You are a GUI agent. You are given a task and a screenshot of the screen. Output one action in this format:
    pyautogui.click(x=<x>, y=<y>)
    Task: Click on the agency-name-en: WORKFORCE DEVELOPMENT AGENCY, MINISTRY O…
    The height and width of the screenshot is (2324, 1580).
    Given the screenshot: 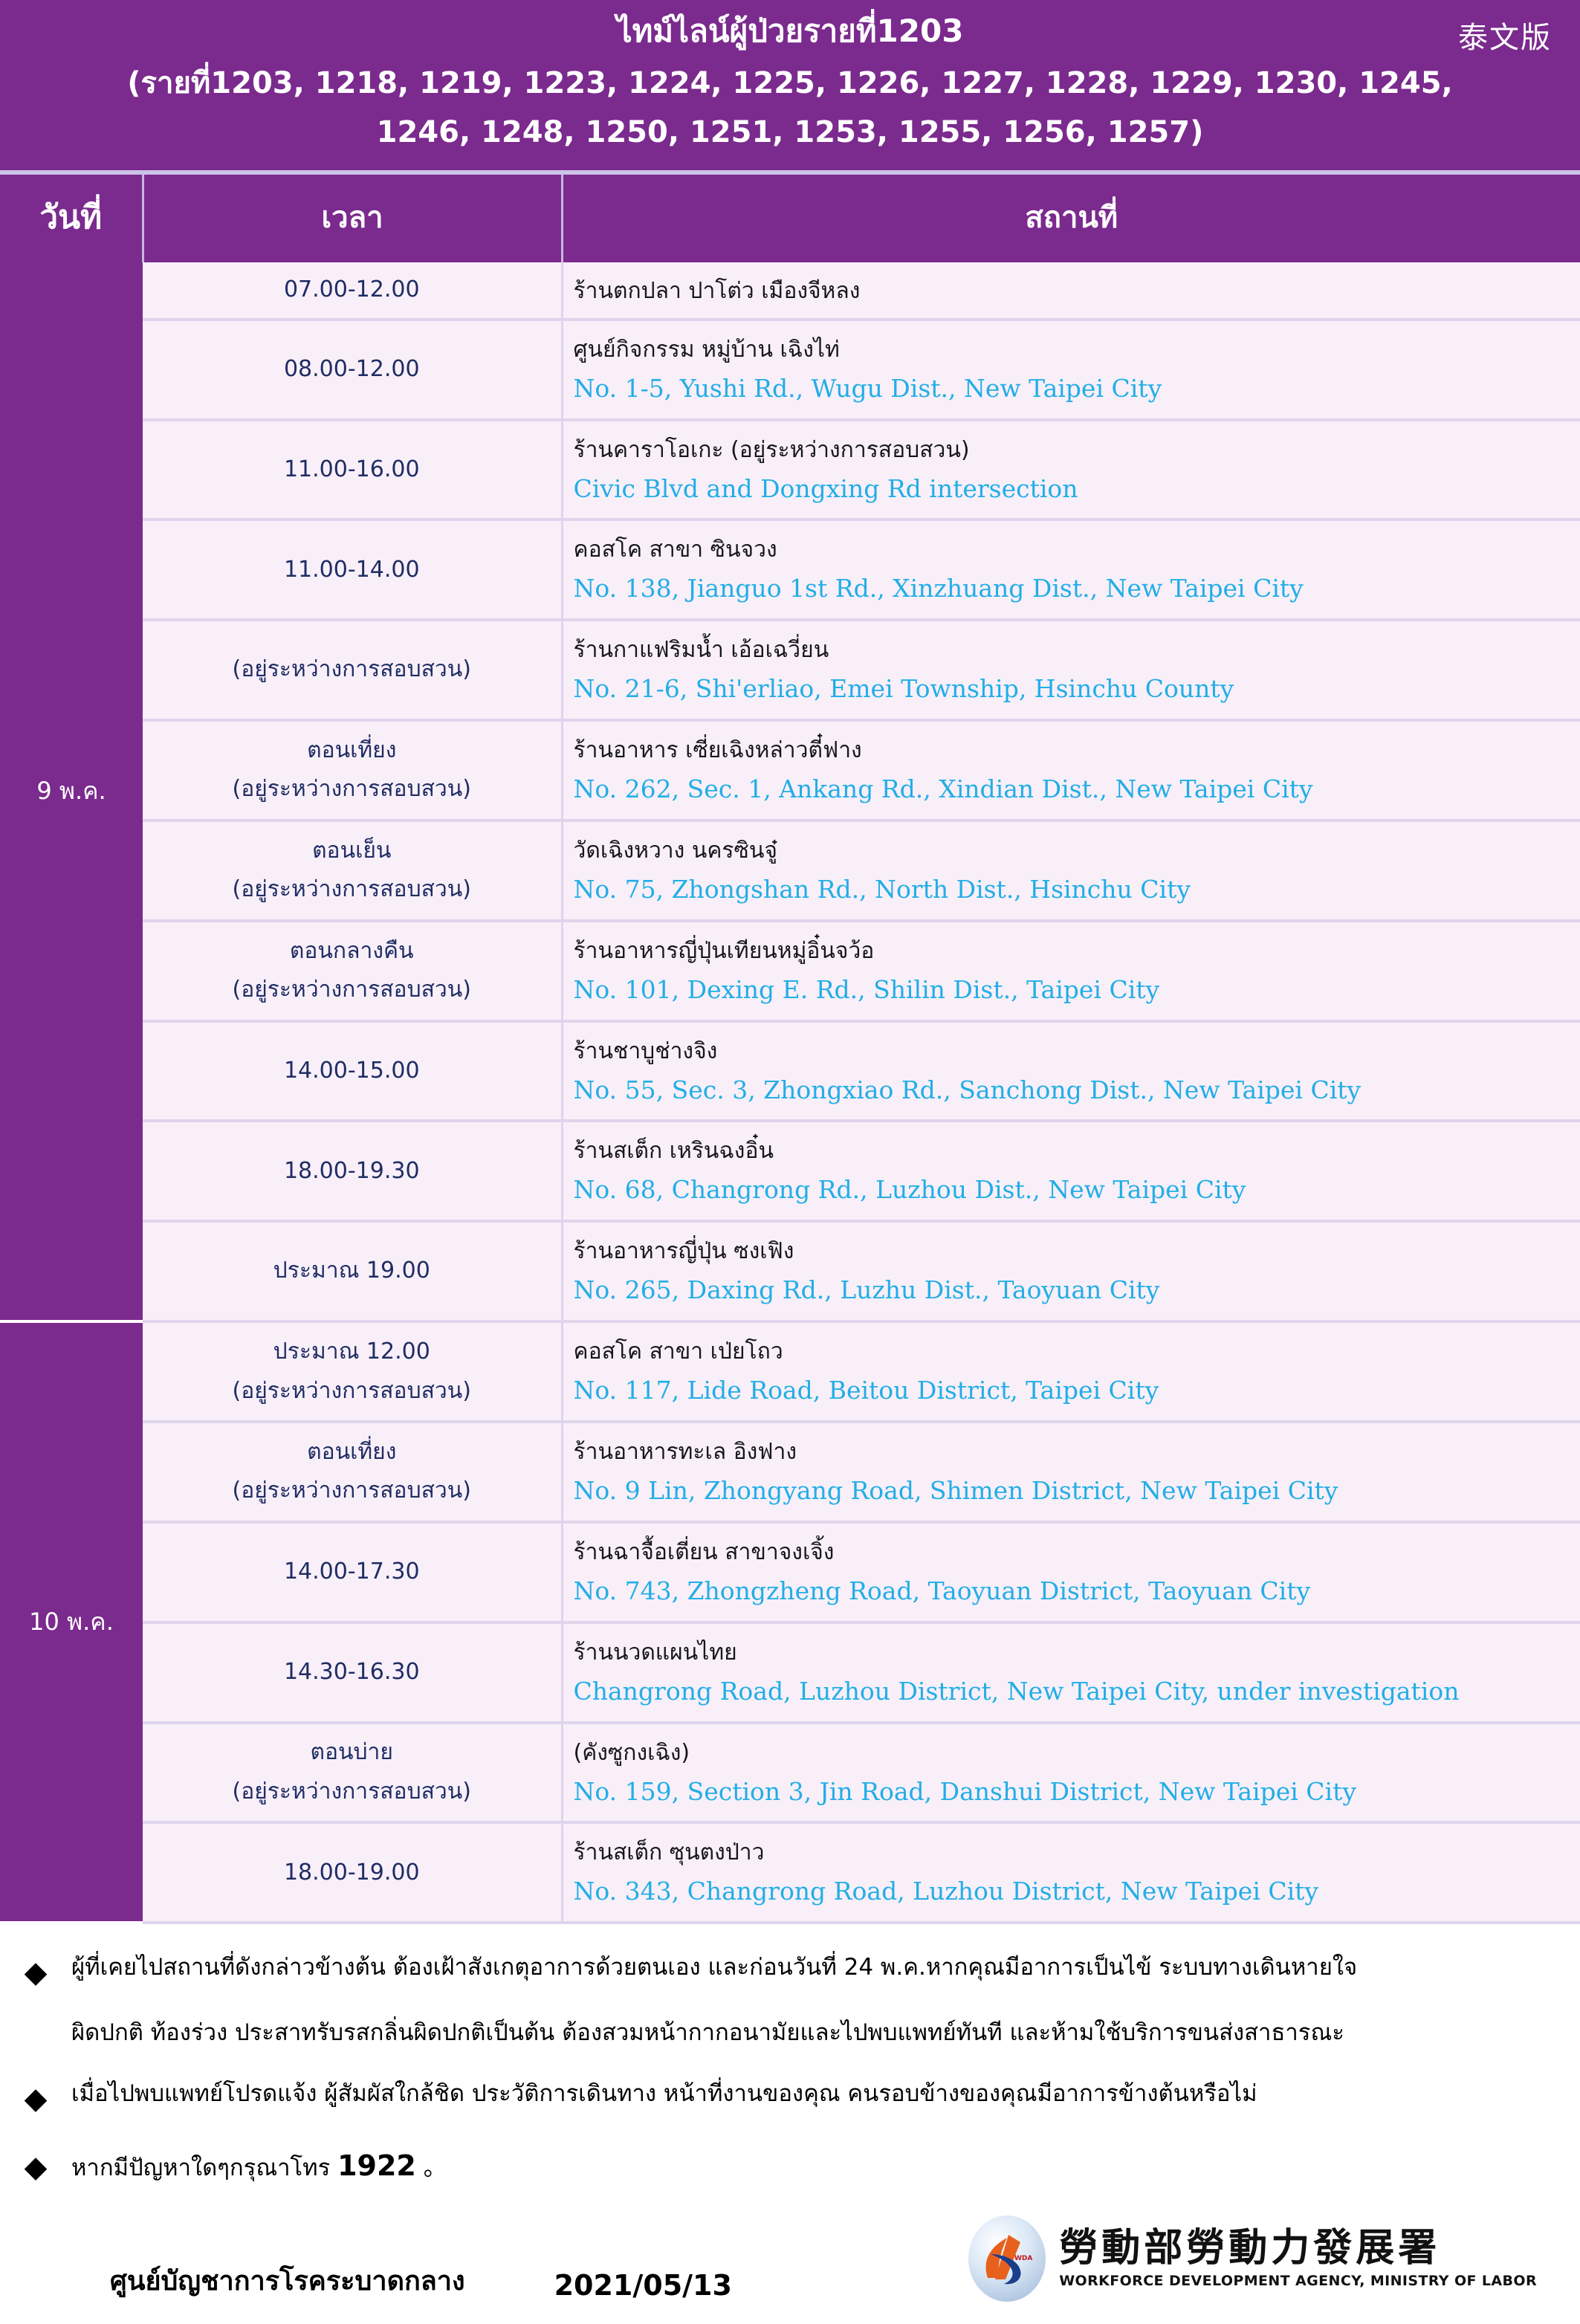 What is the action you would take?
    pyautogui.click(x=1298, y=2278)
    